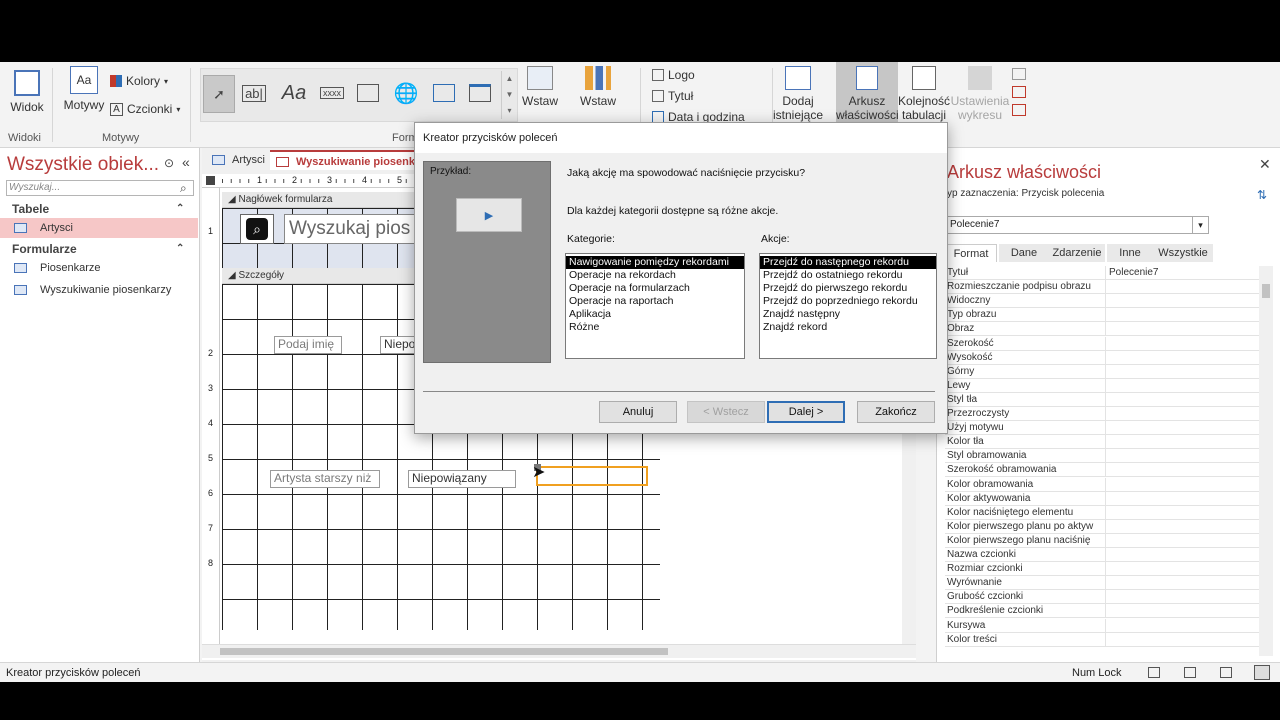  I want to click on logo-button: Logo, so click(673, 75).